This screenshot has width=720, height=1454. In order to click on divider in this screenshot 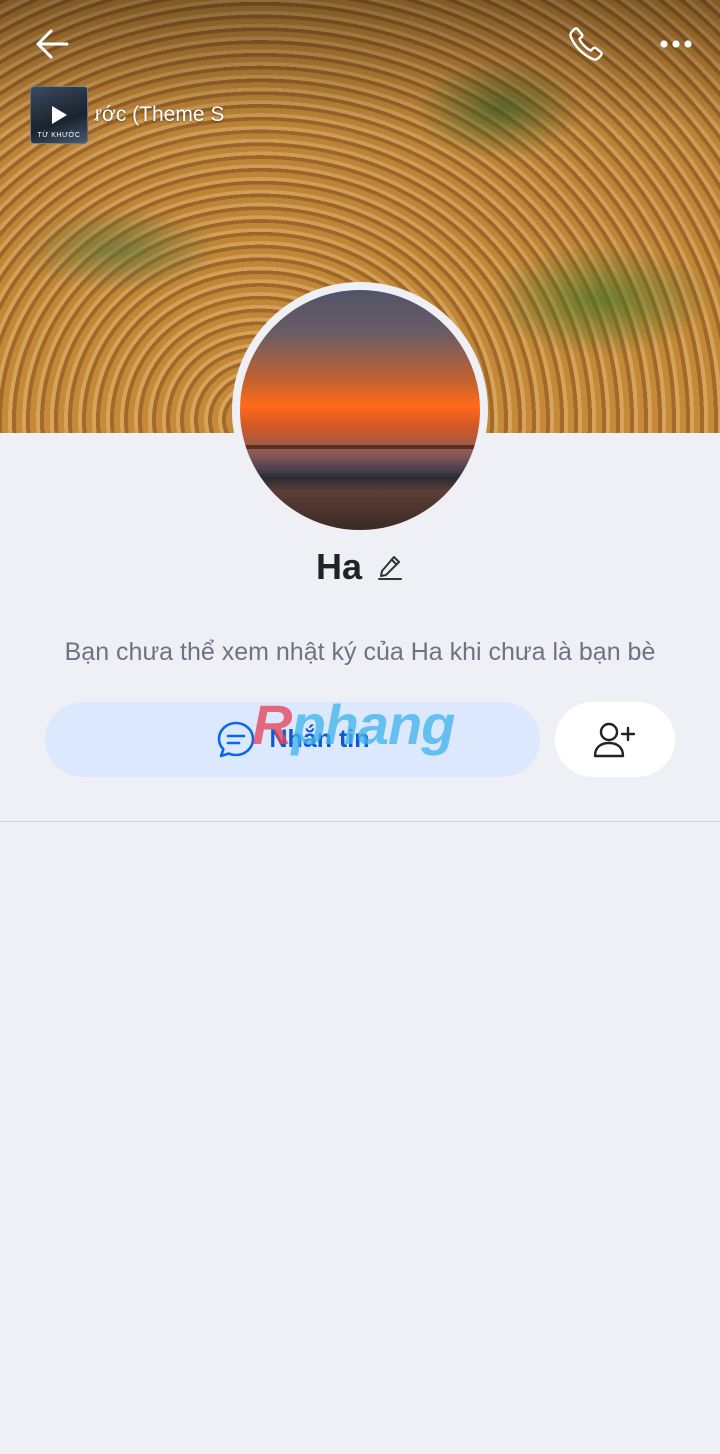, I will do `click(360, 821)`.